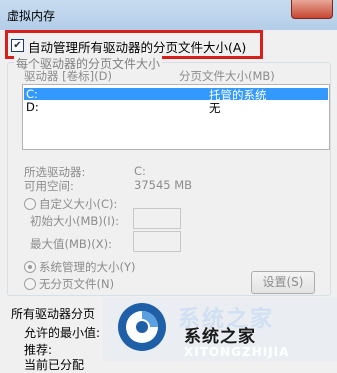  What do you see at coordinates (168, 15) in the screenshot?
I see `title-bar: 虚拟内存` at bounding box center [168, 15].